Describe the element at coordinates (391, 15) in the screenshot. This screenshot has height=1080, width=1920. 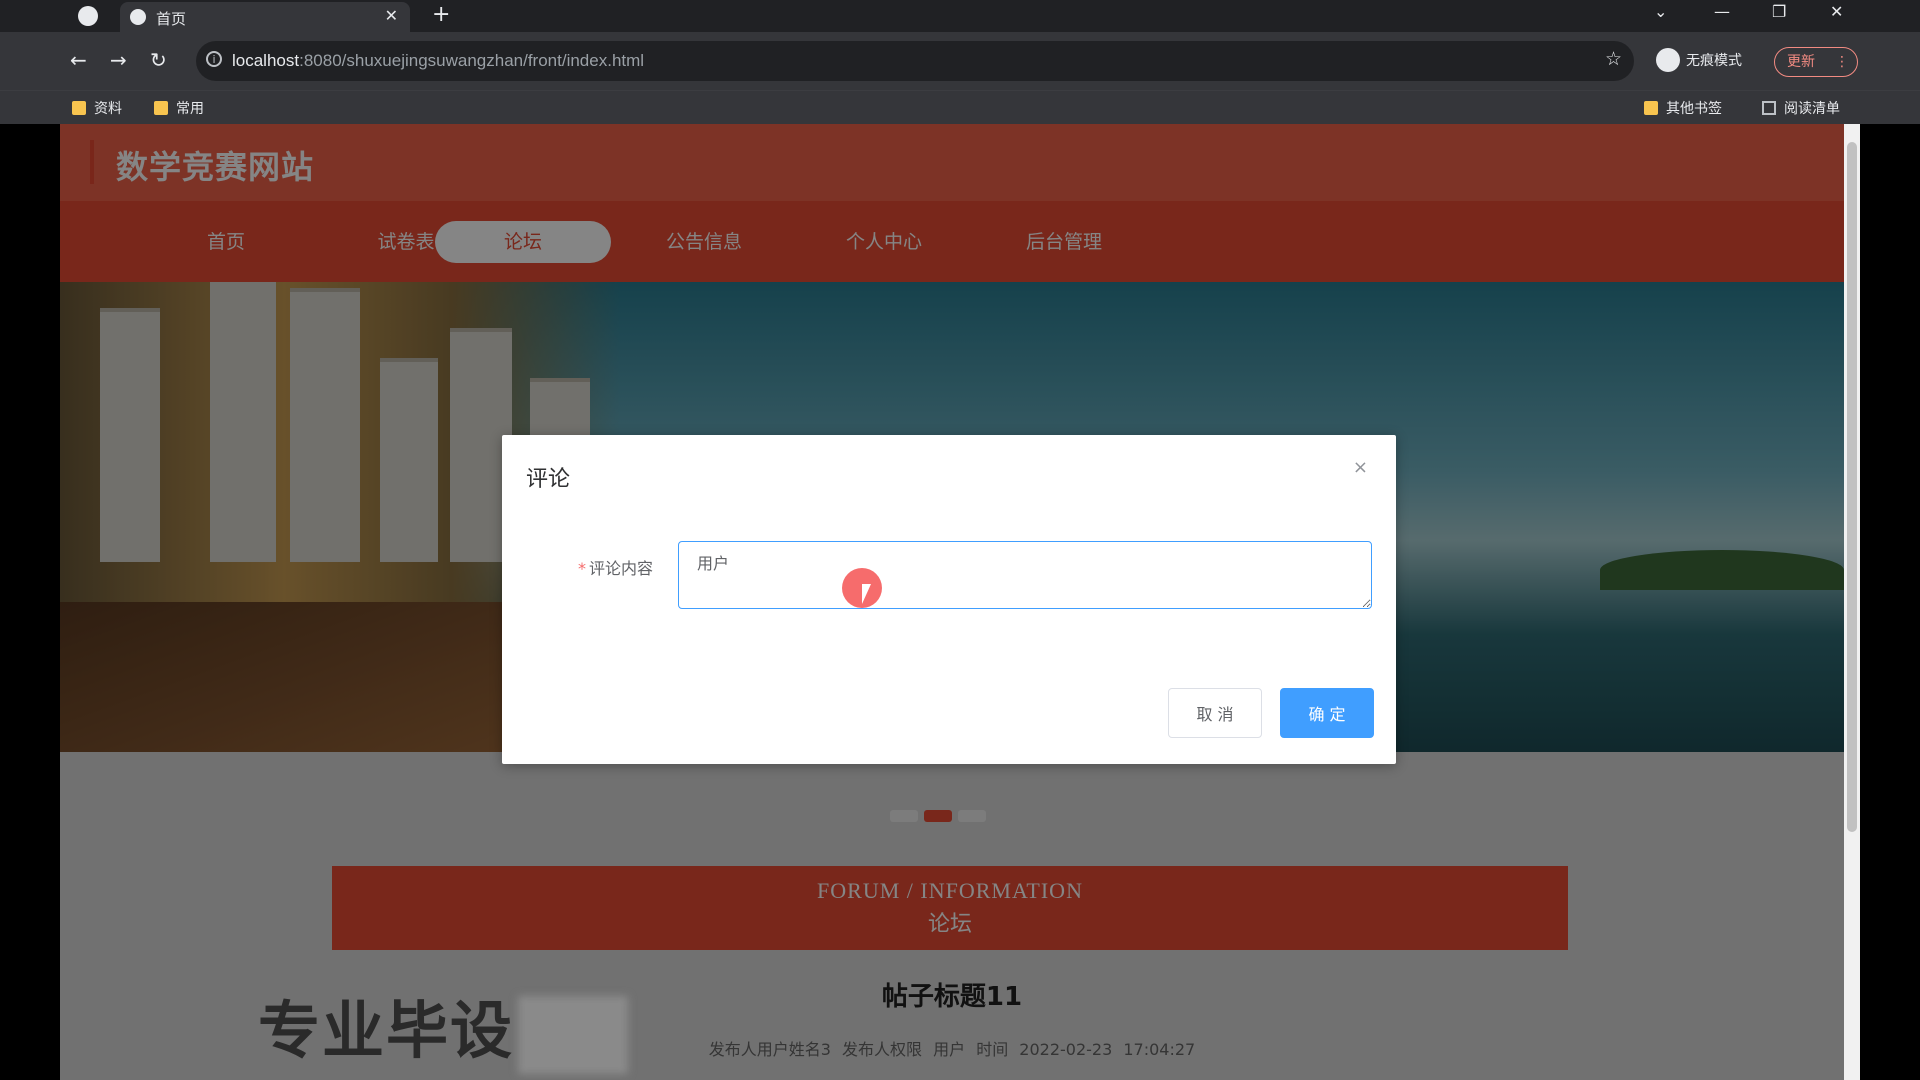
I see `tab-close-icon: ✕` at that location.